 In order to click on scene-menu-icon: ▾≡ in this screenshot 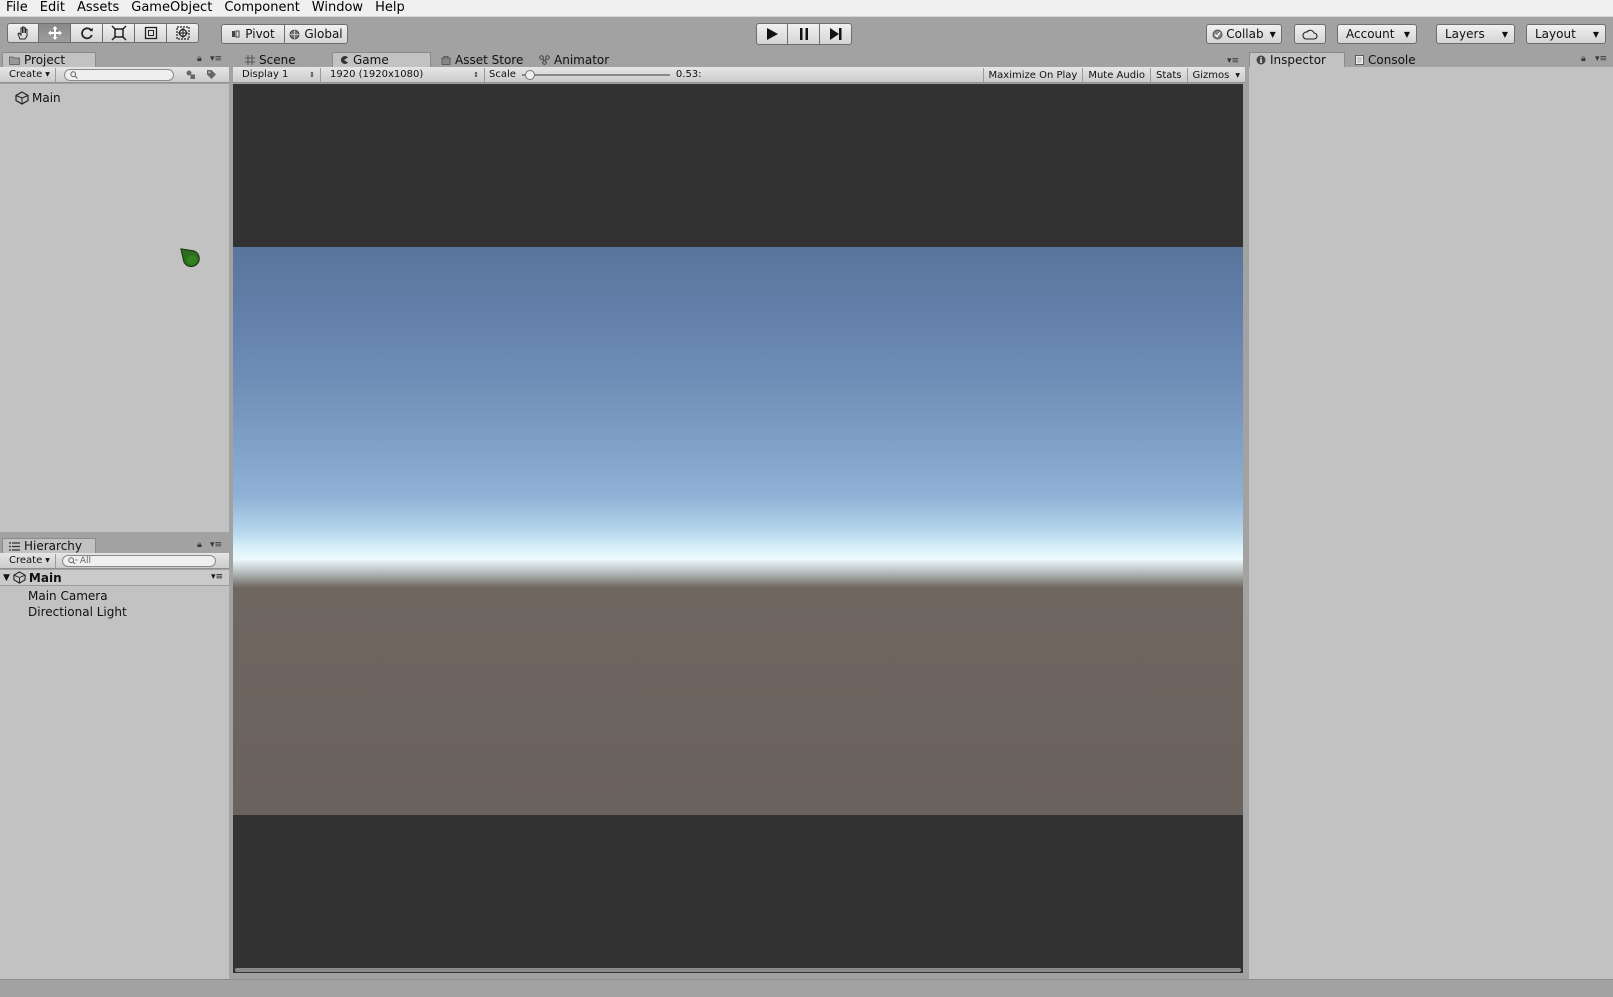, I will do `click(217, 577)`.